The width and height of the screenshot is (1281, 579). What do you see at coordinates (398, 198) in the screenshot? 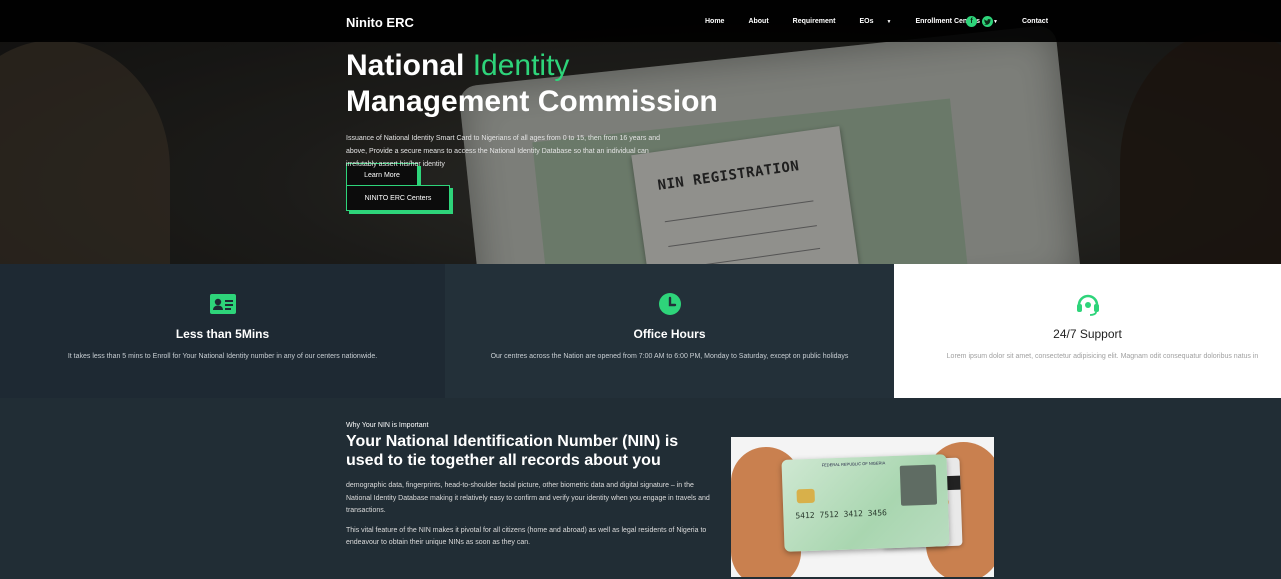
I see `erc-centers-button: NINITO ERC Centers` at bounding box center [398, 198].